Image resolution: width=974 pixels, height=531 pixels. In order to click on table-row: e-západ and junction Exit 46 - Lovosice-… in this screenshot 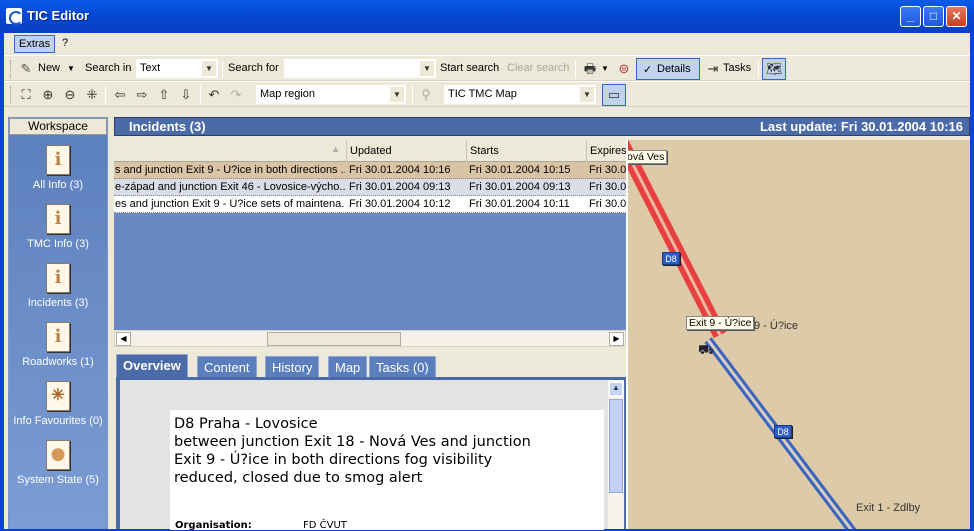, I will do `click(370, 187)`.